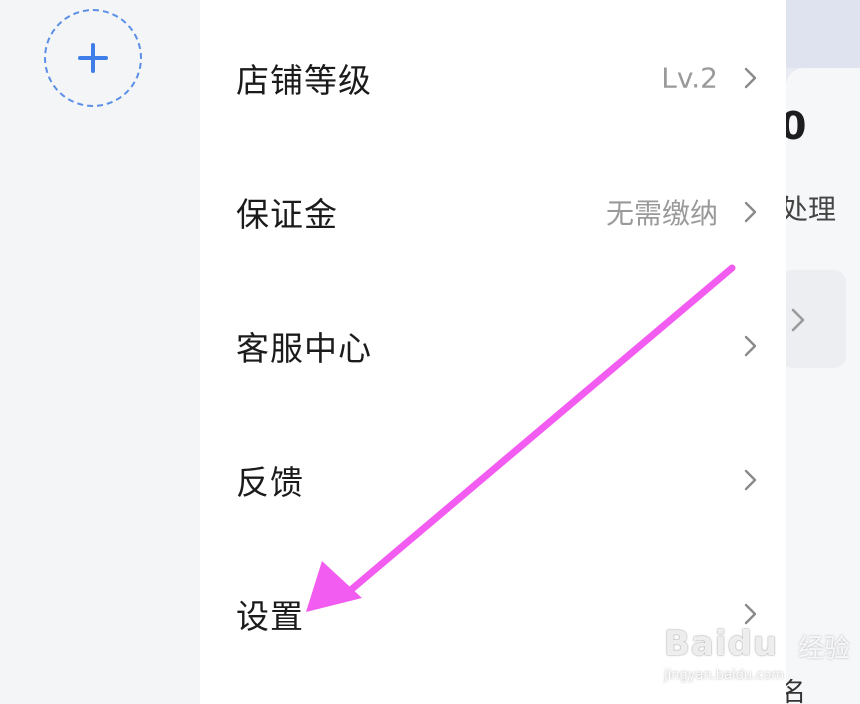  I want to click on menu-item-value: 无需缴纳, so click(661, 213).